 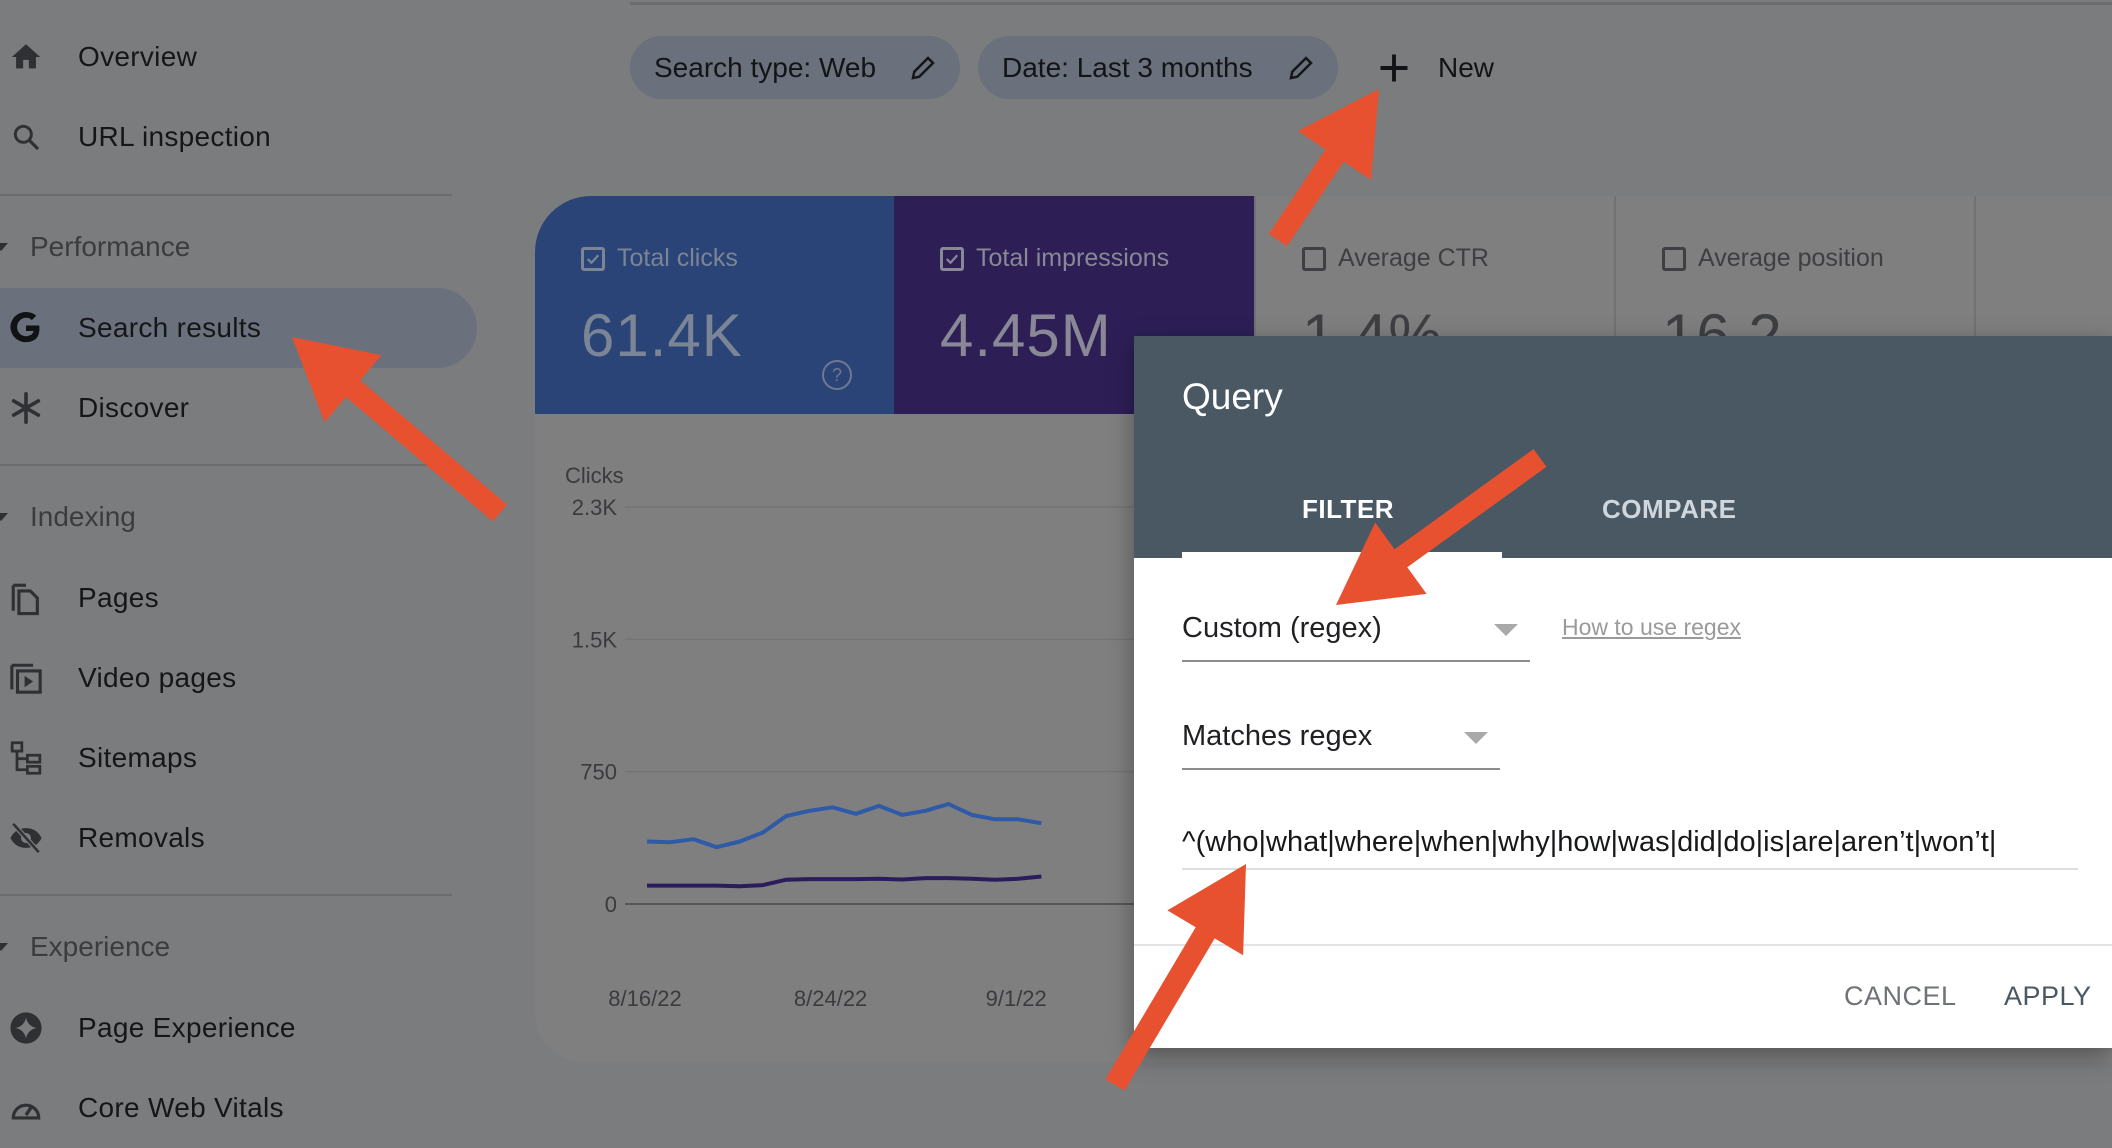 What do you see at coordinates (1651, 627) in the screenshot?
I see `how-to-use-regex-link: How to use regex` at bounding box center [1651, 627].